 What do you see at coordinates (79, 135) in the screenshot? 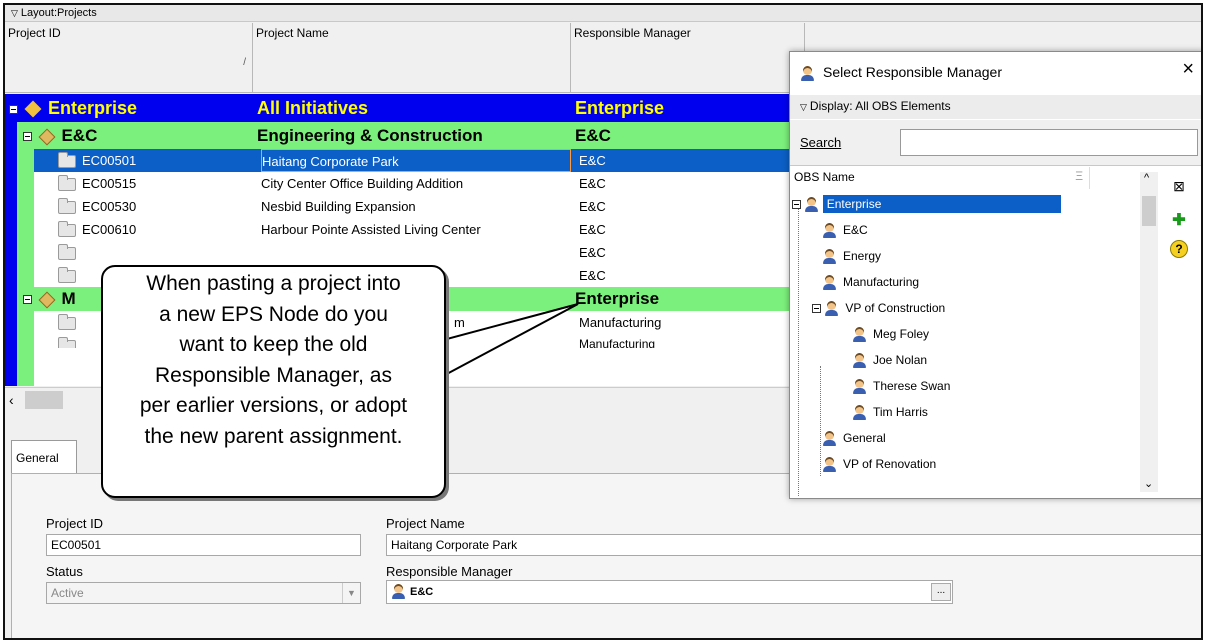
I see `group-id: E&C` at bounding box center [79, 135].